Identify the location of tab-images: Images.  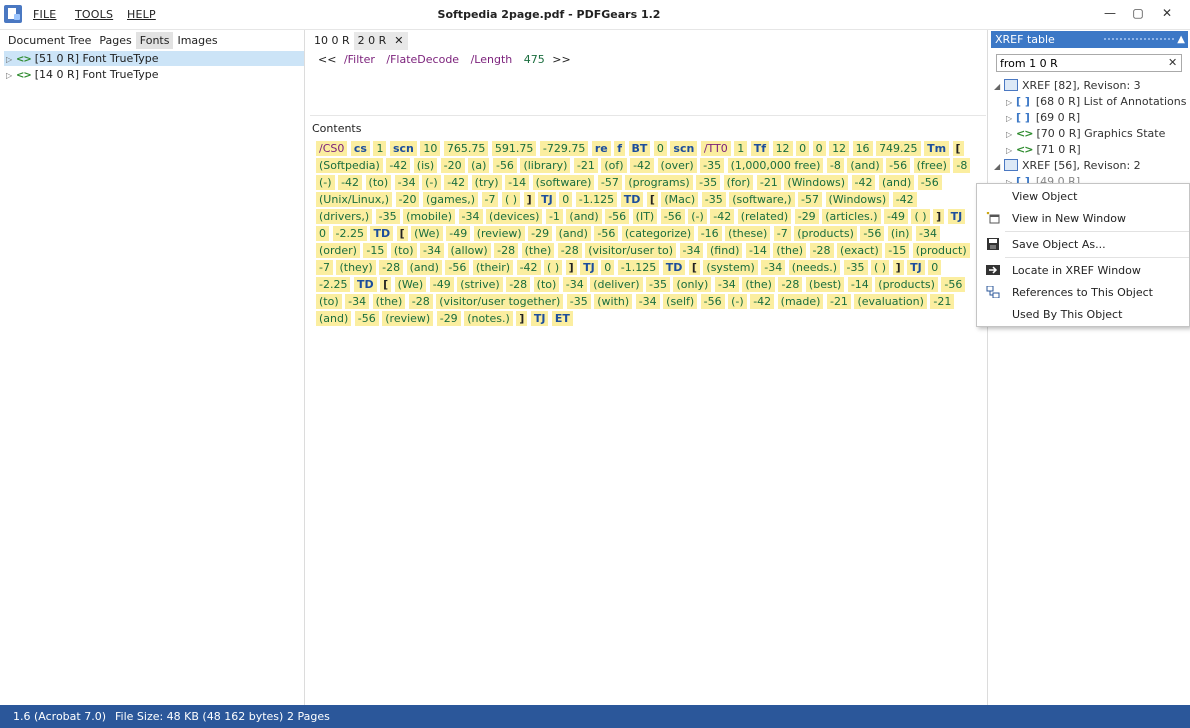
(197, 40).